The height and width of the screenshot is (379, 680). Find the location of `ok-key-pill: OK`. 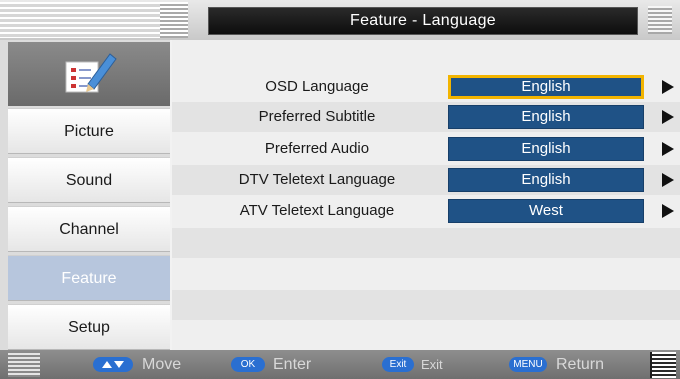

ok-key-pill: OK is located at coordinates (248, 364).